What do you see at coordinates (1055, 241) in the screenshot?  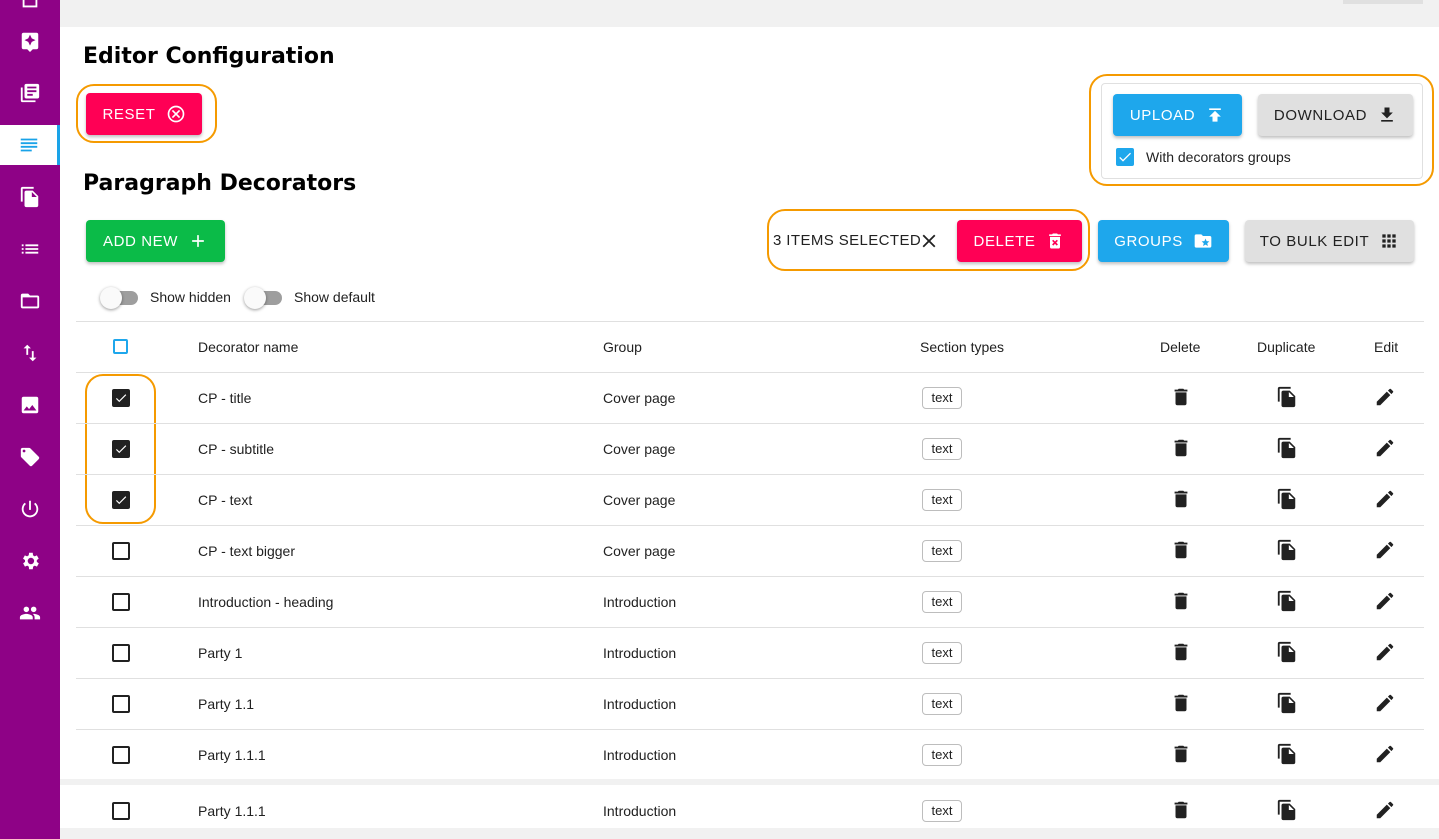 I see `delete-forever-icon` at bounding box center [1055, 241].